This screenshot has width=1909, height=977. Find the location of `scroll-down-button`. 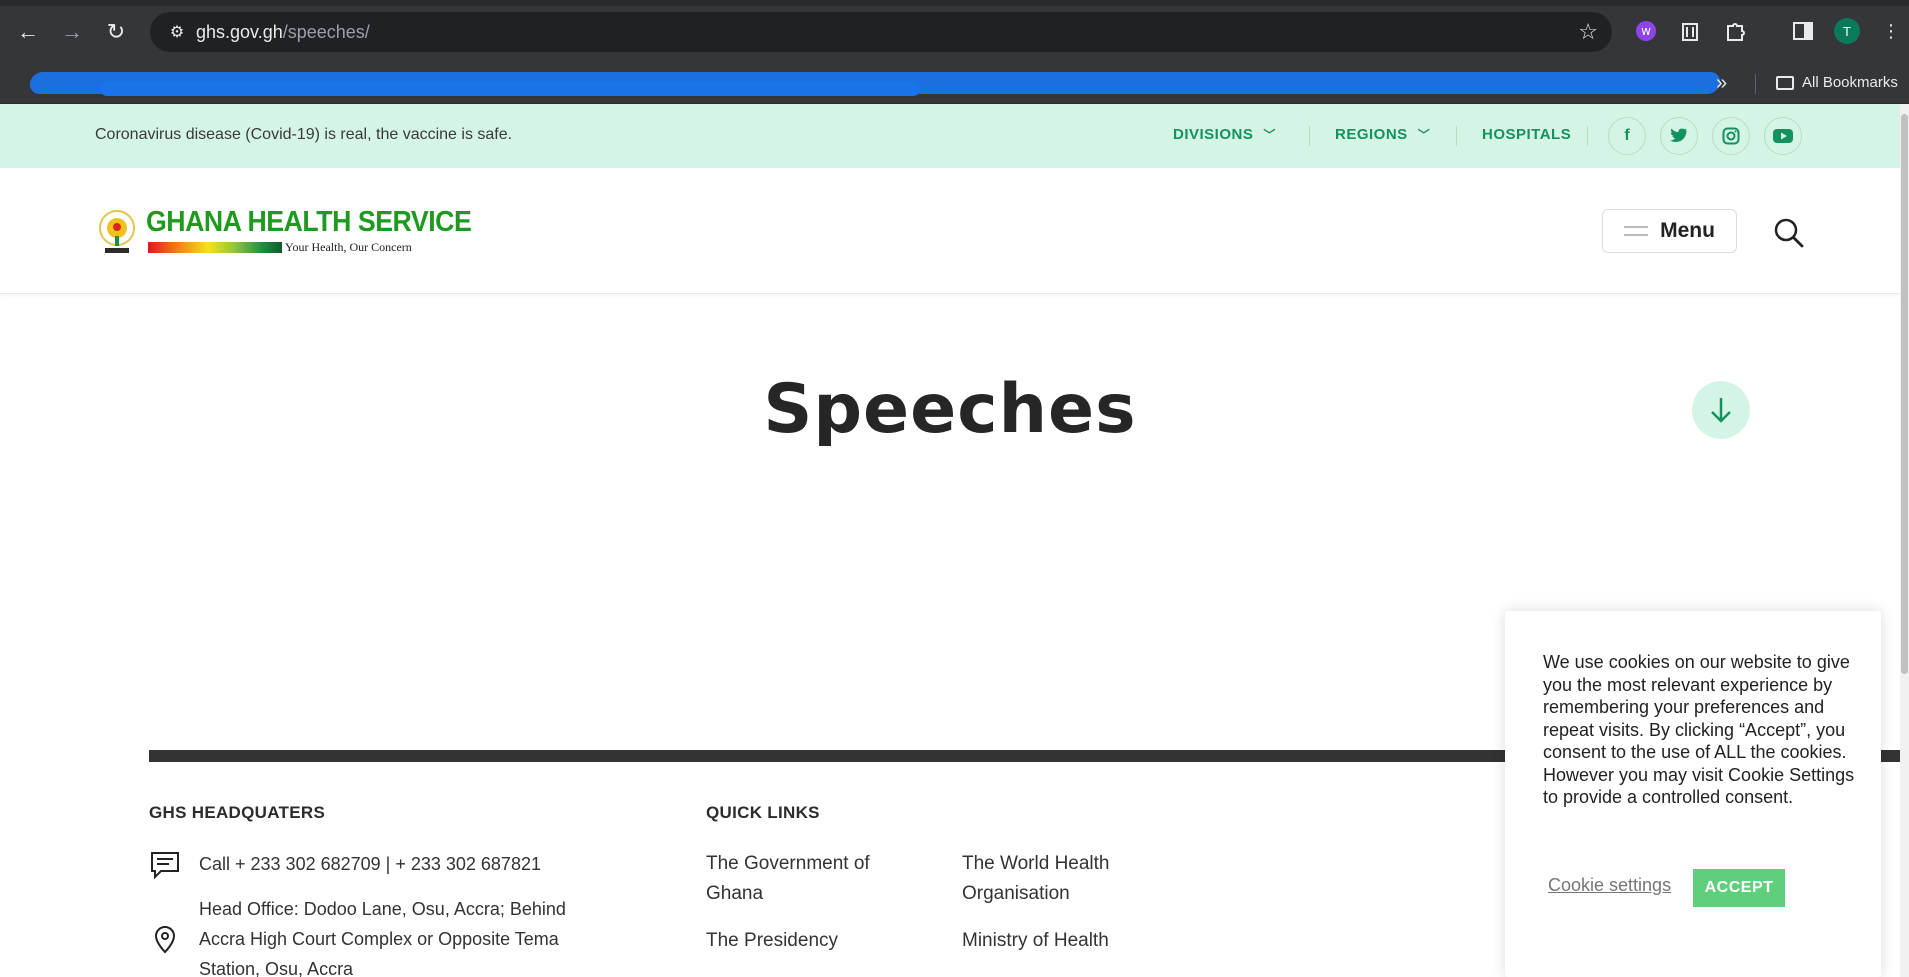

scroll-down-button is located at coordinates (1721, 410).